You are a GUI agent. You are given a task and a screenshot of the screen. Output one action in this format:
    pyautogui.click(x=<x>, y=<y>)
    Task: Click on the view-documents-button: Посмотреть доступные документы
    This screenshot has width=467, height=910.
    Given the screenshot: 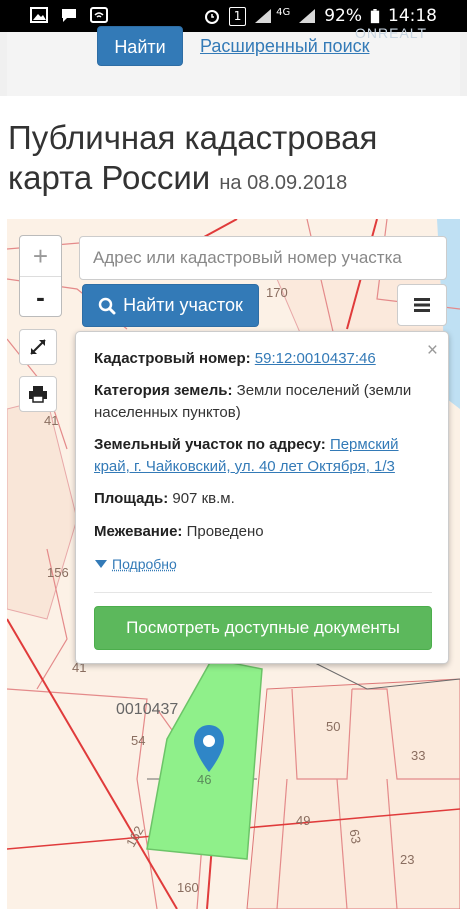 What is the action you would take?
    pyautogui.click(x=263, y=628)
    